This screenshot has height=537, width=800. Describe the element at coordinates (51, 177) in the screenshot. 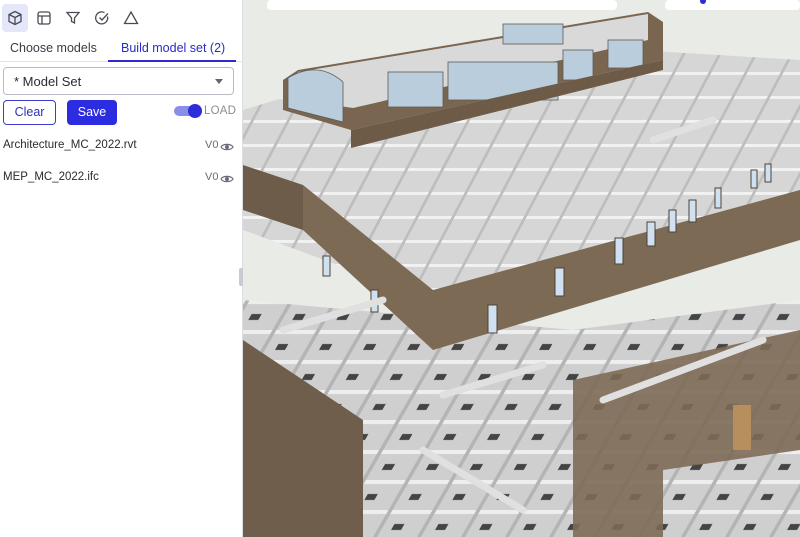

I see `model-name: MEP_MC_2022.ifc` at that location.